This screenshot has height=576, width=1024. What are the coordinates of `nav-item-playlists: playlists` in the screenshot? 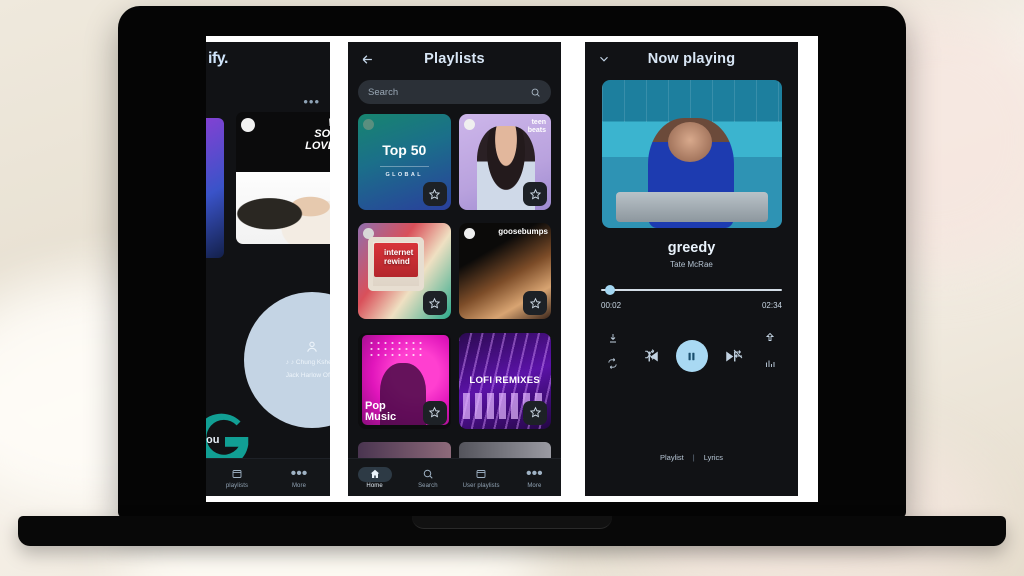 It's located at (237, 478).